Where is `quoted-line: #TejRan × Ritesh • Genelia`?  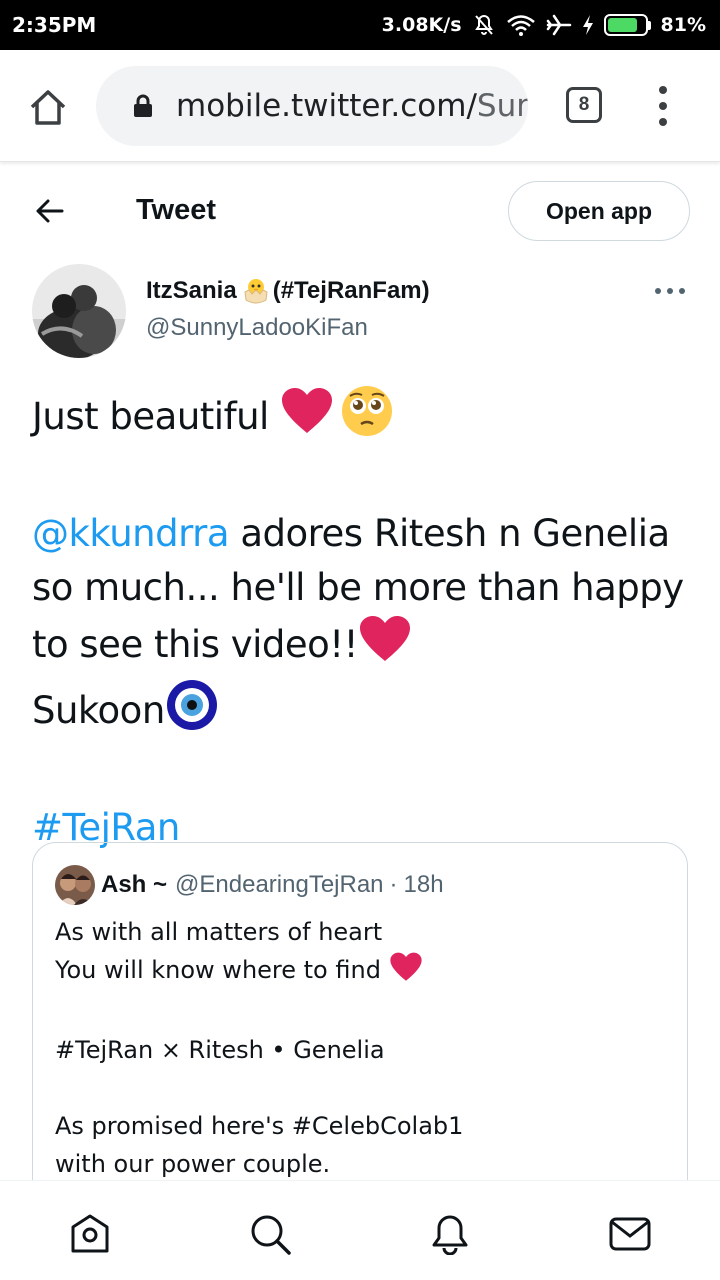
quoted-line: #TejRan × Ritesh • Genelia is located at coordinates (220, 1050).